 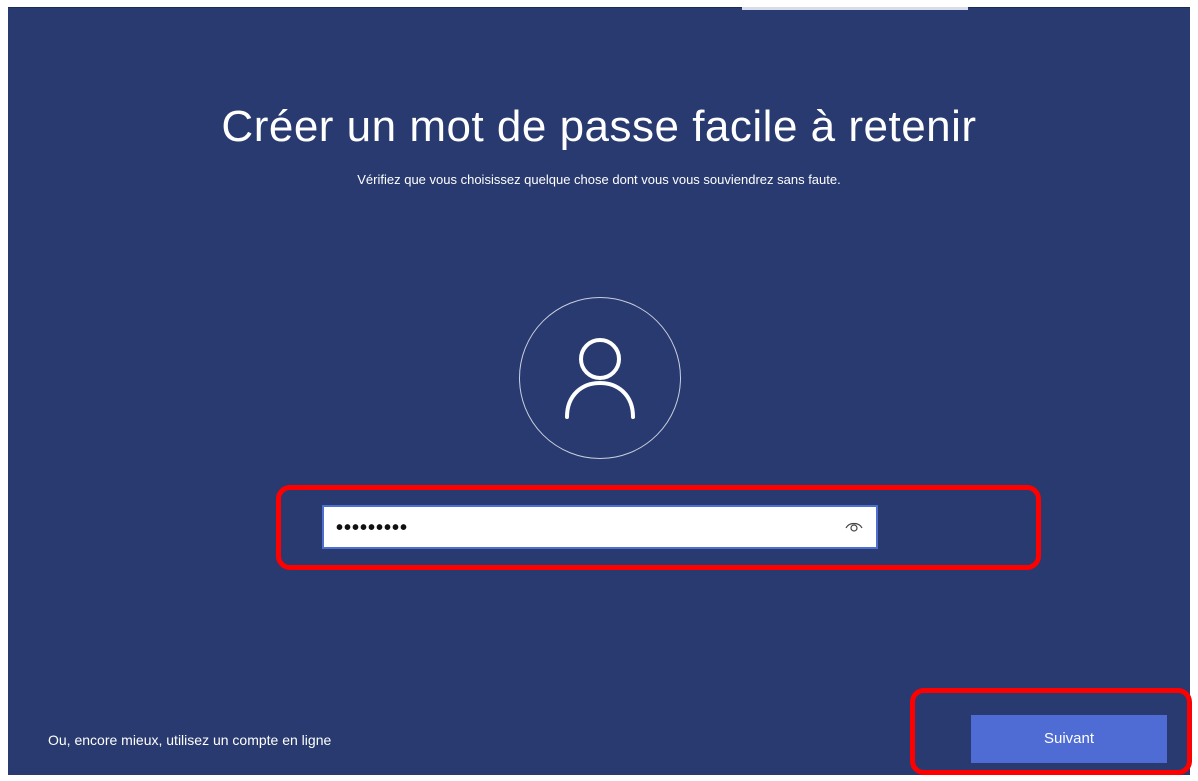 I want to click on avatar, so click(x=600, y=378).